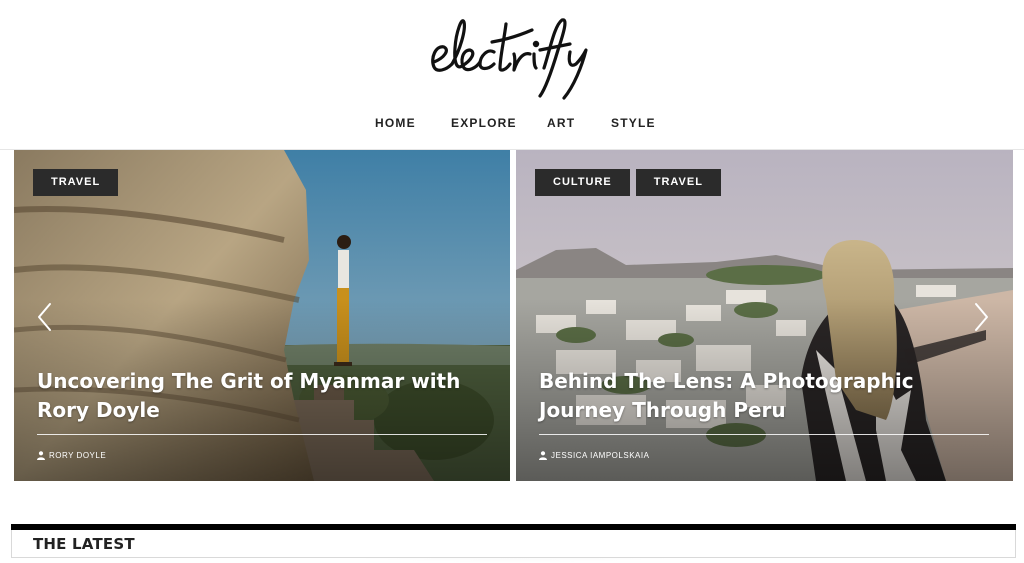 This screenshot has height=563, width=1024. What do you see at coordinates (513, 544) in the screenshot?
I see `latest-section-header: THE LATEST` at bounding box center [513, 544].